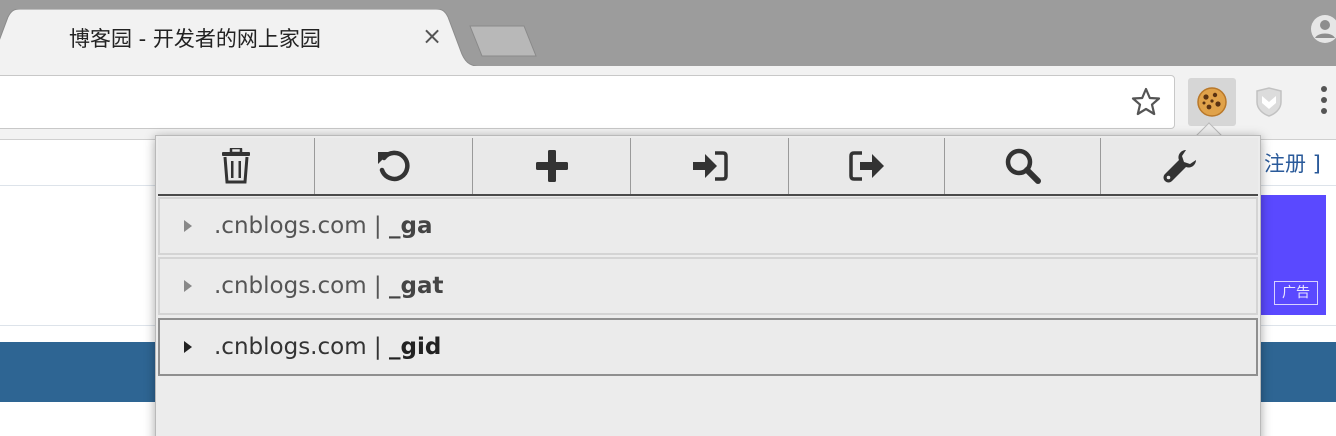 The height and width of the screenshot is (436, 1336). What do you see at coordinates (1323, 29) in the screenshot?
I see `profile-icon` at bounding box center [1323, 29].